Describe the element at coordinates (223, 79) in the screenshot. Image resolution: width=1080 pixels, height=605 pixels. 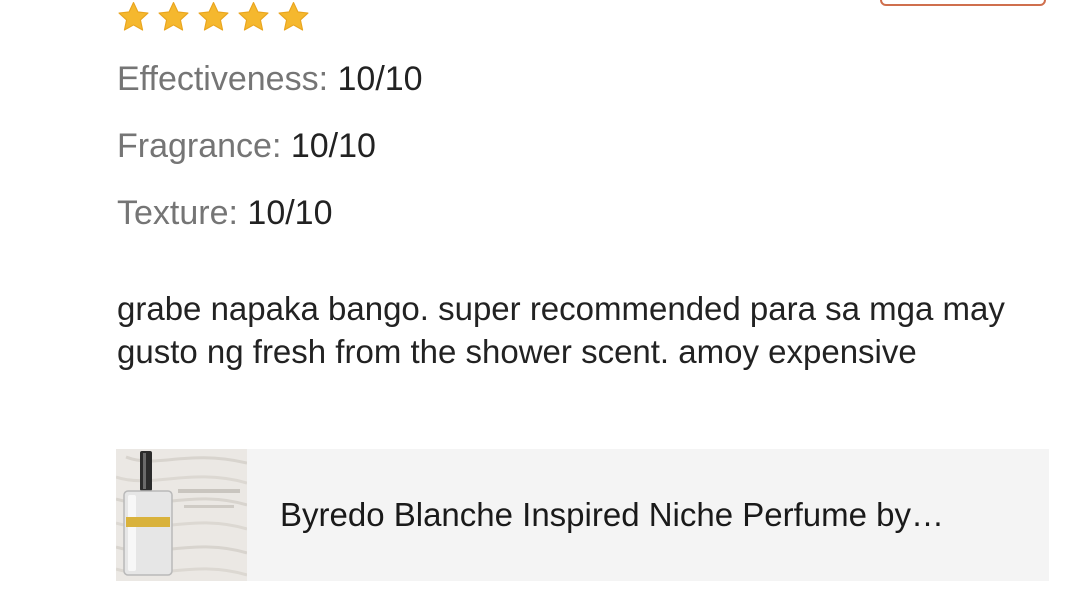
I see `attribute-label: Effectiveness:` at that location.